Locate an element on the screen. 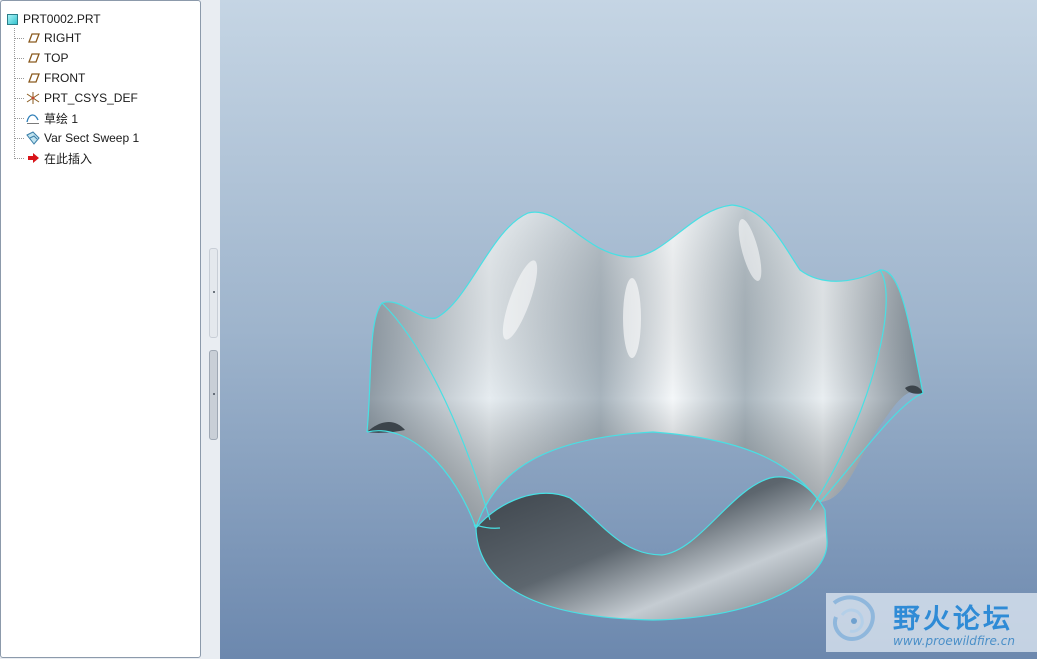 The image size is (1037, 659). model-tree-root-label: PRT0002.PRT is located at coordinates (62, 19).